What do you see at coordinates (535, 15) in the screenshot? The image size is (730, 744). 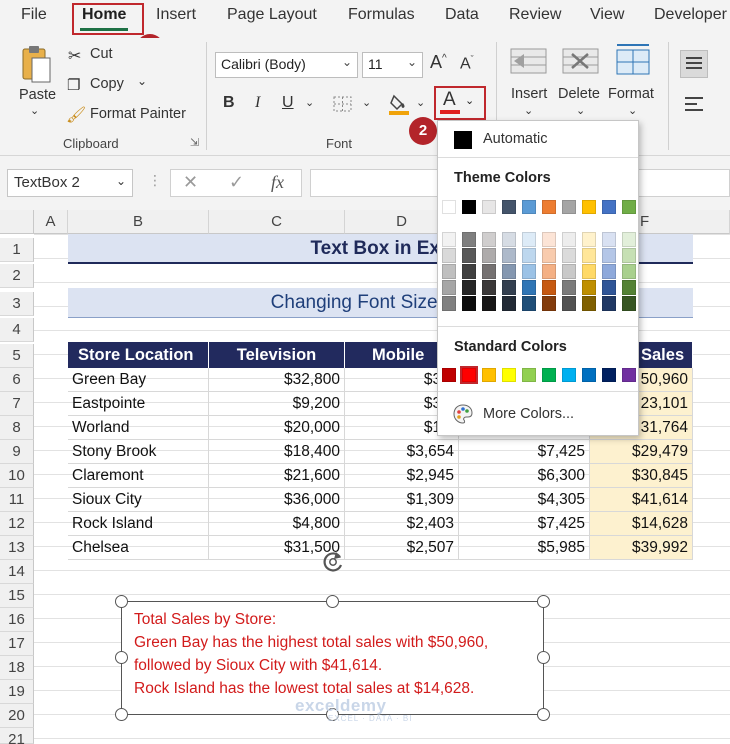 I see `tab-review: Review` at bounding box center [535, 15].